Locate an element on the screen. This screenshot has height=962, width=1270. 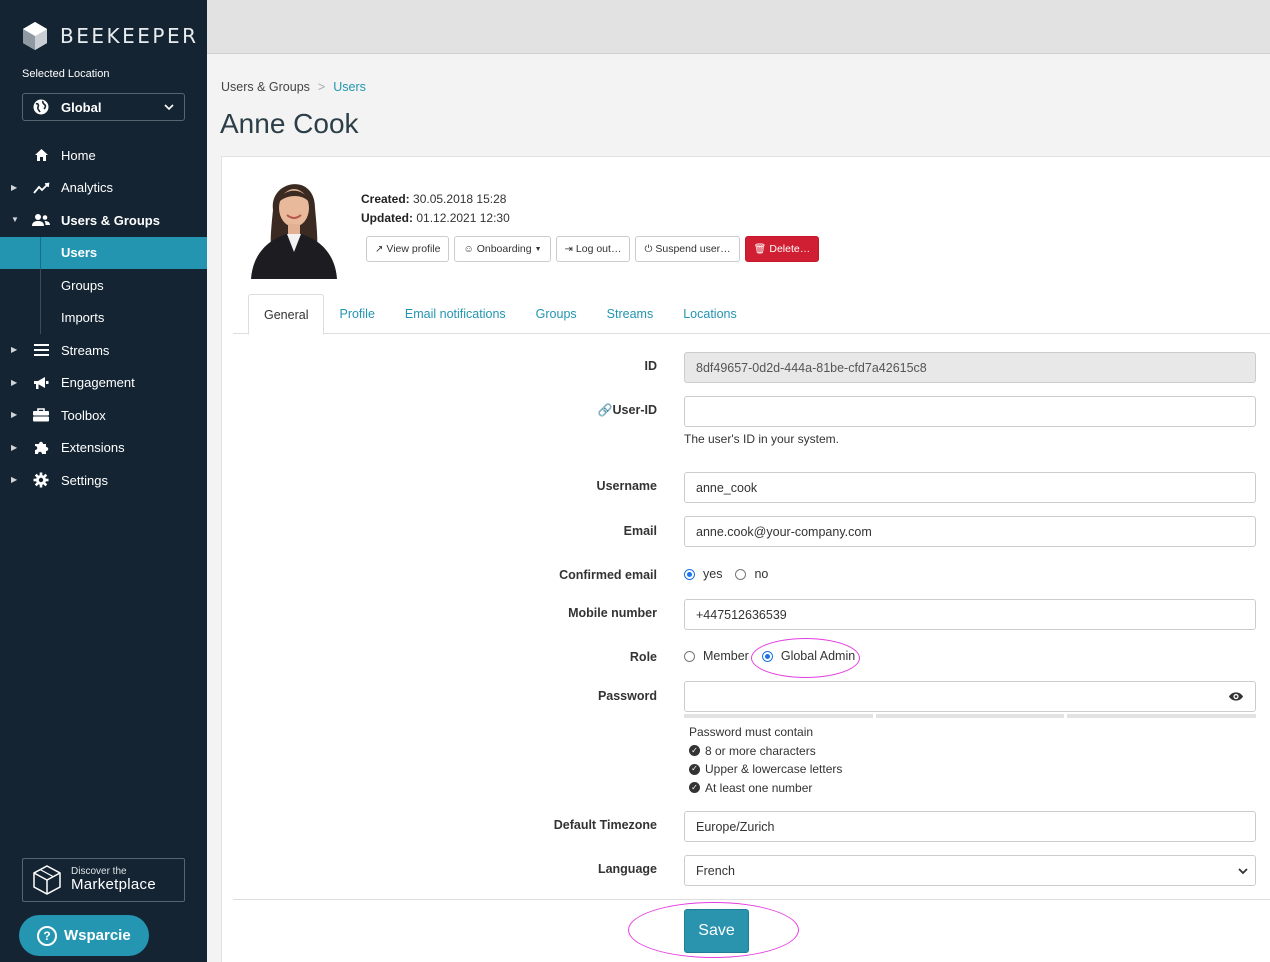
sidebar-item-settings: ▶ Settings is located at coordinates (103, 480).